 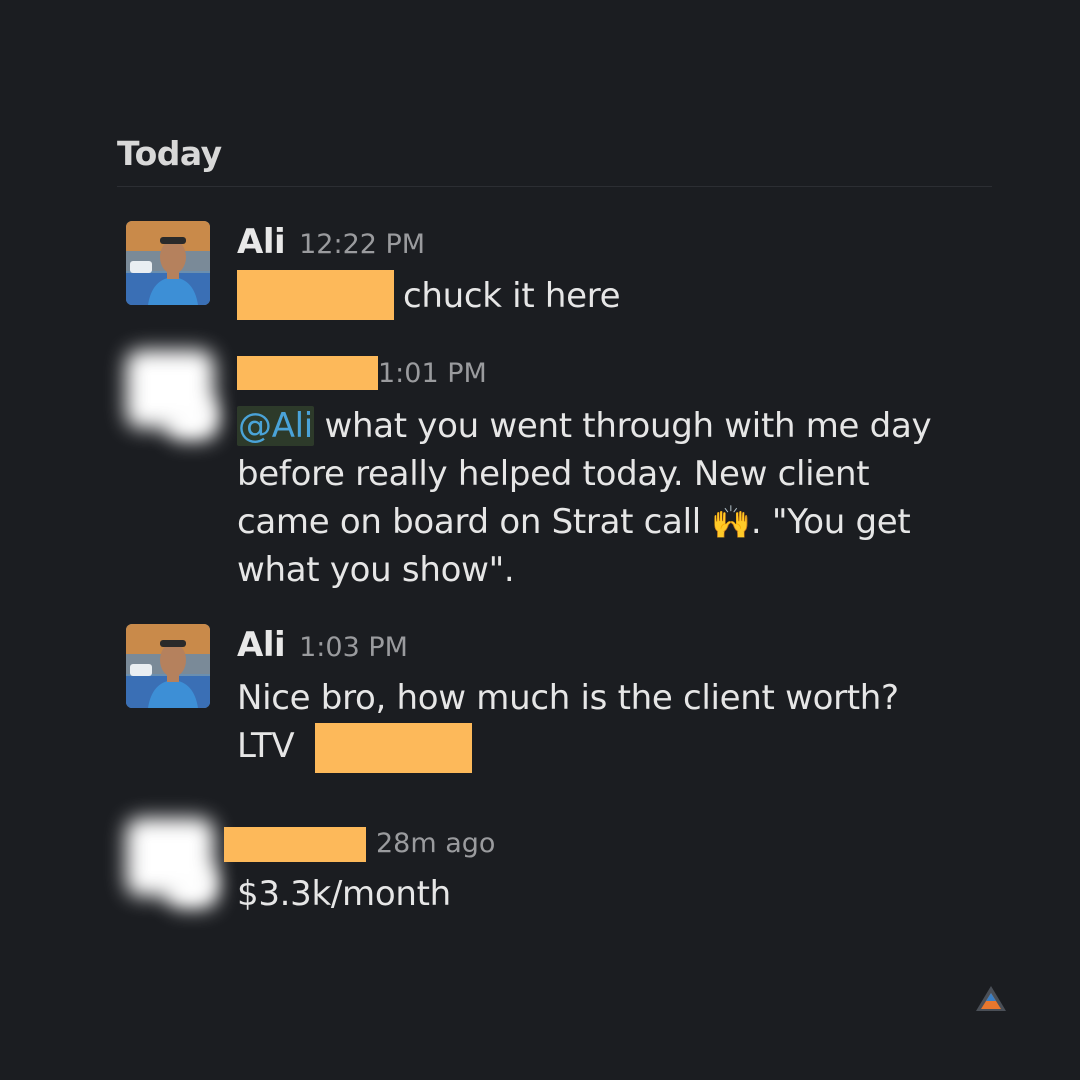 What do you see at coordinates (830, 522) in the screenshot?
I see `message-line: . "You get` at bounding box center [830, 522].